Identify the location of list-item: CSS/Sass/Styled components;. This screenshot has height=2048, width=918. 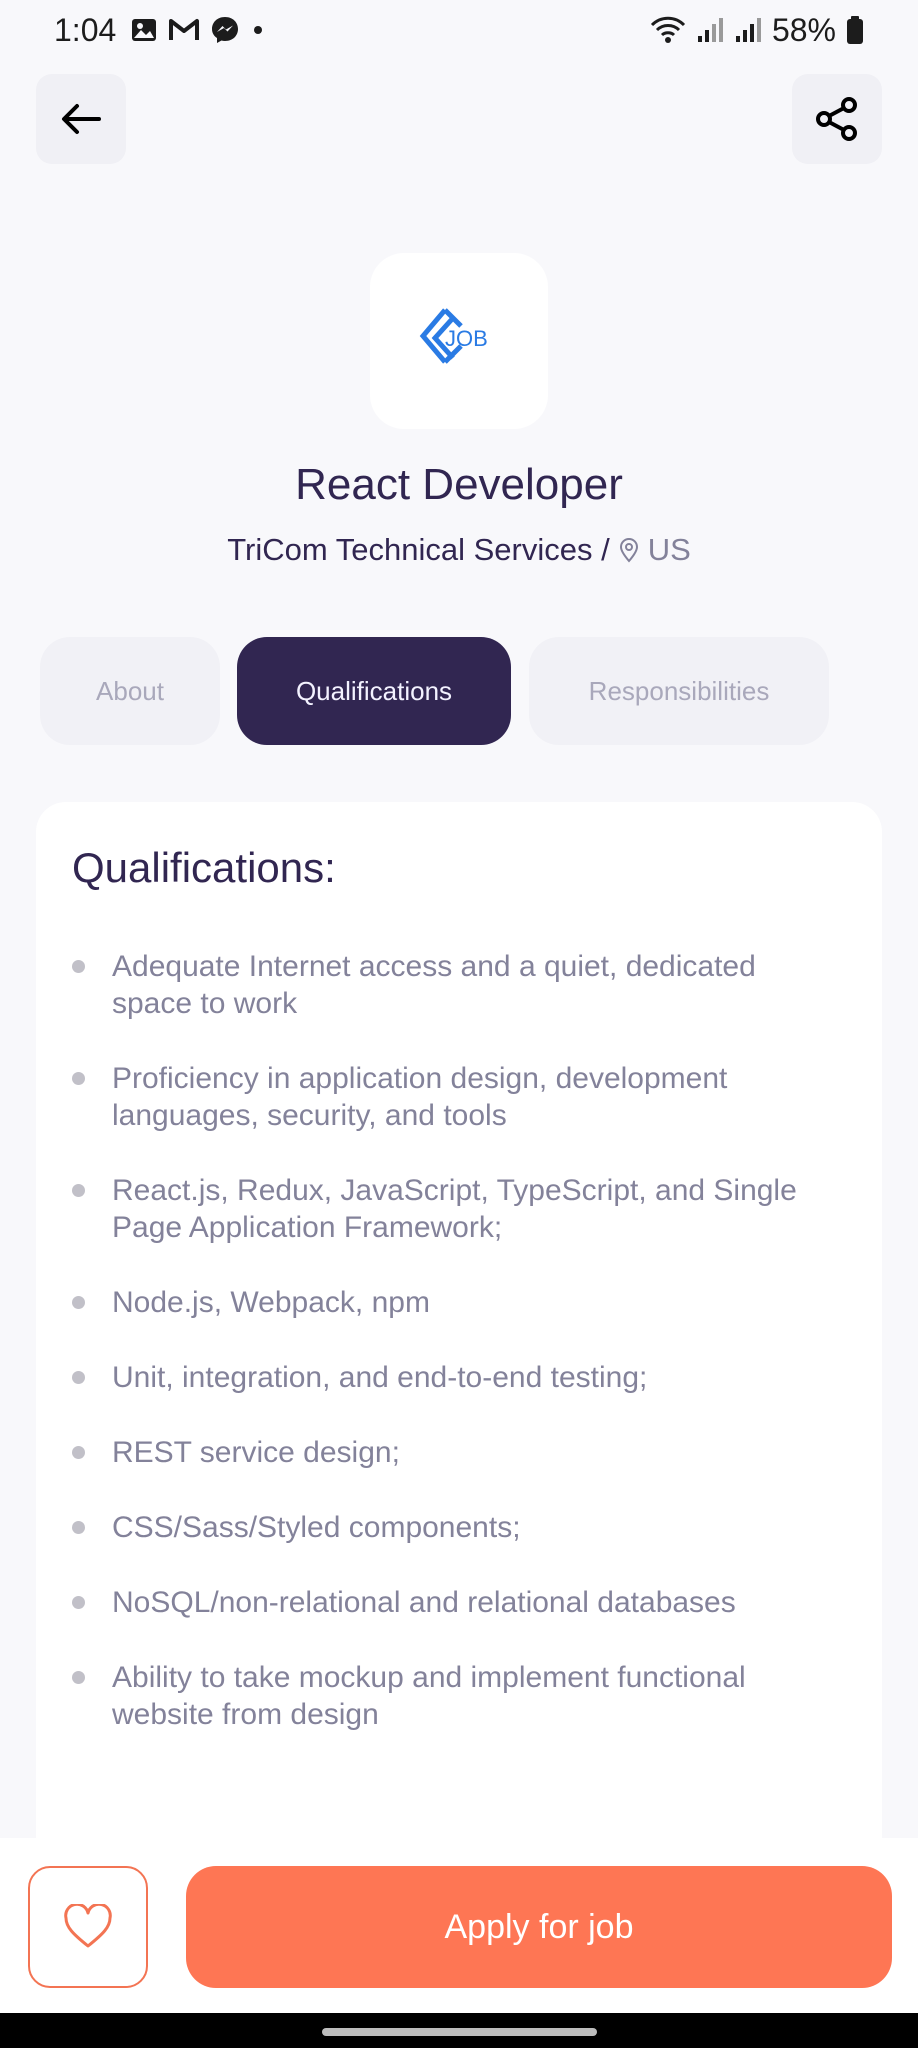
(459, 1527).